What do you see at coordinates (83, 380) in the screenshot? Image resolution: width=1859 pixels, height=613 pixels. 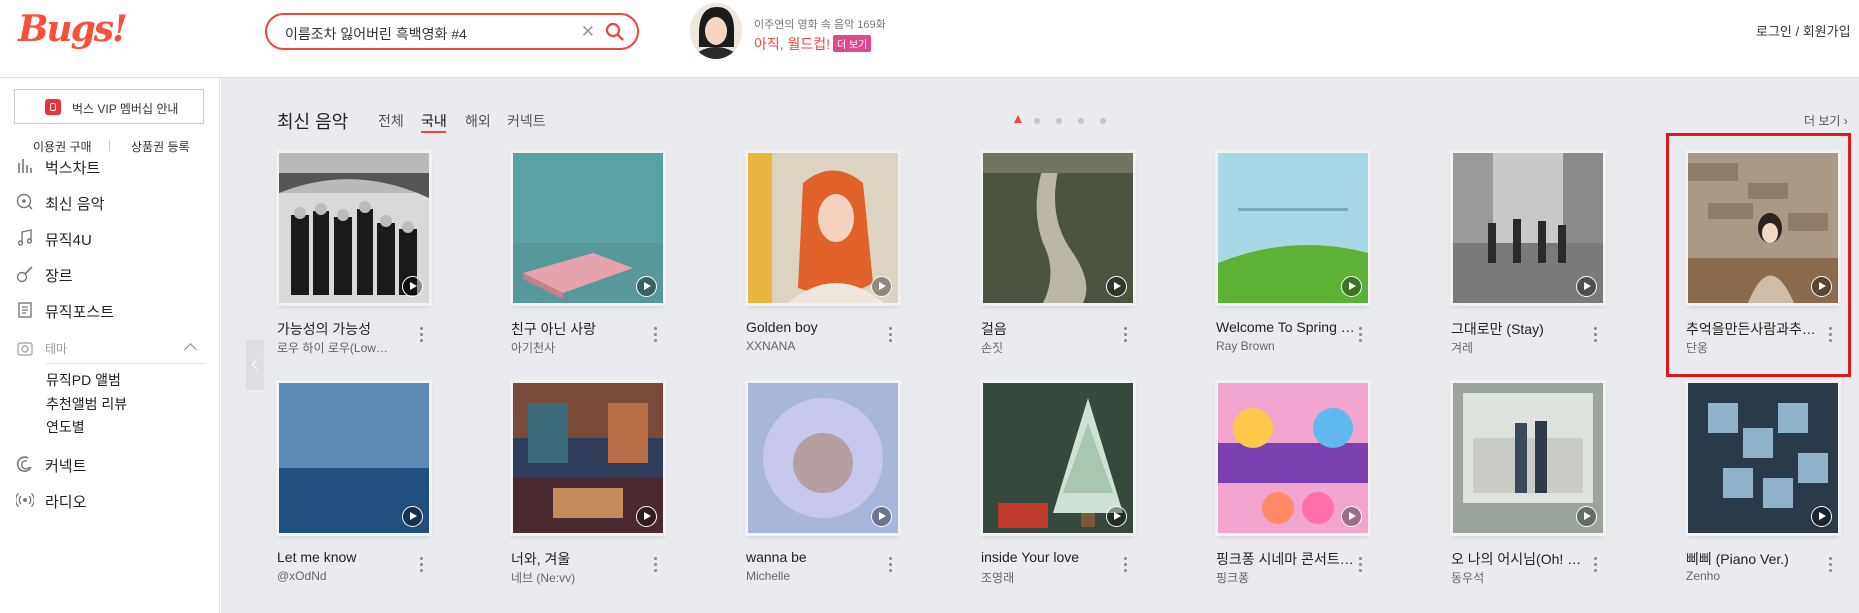 I see `theme-item-musicpd: 뮤직PD 앨범` at bounding box center [83, 380].